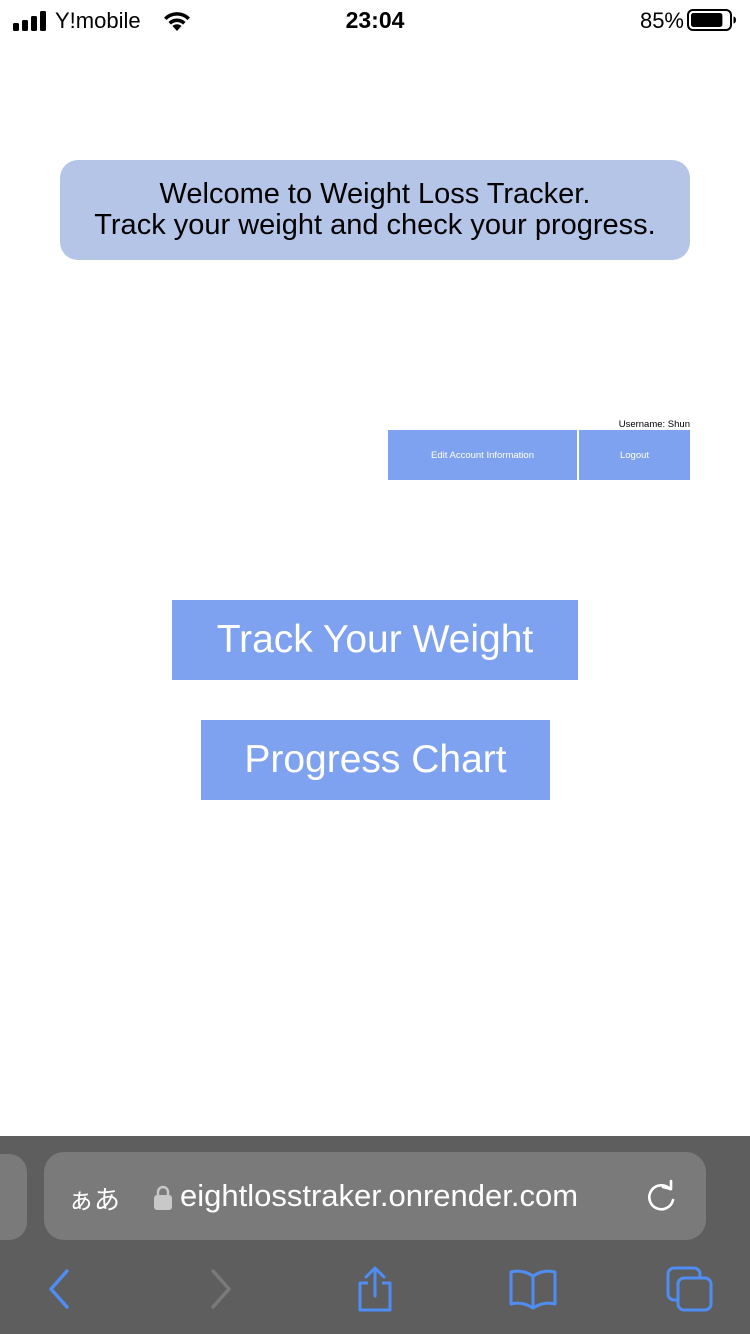  What do you see at coordinates (379, 1196) in the screenshot?
I see `url-text: eightlosstraker.onrender.com` at bounding box center [379, 1196].